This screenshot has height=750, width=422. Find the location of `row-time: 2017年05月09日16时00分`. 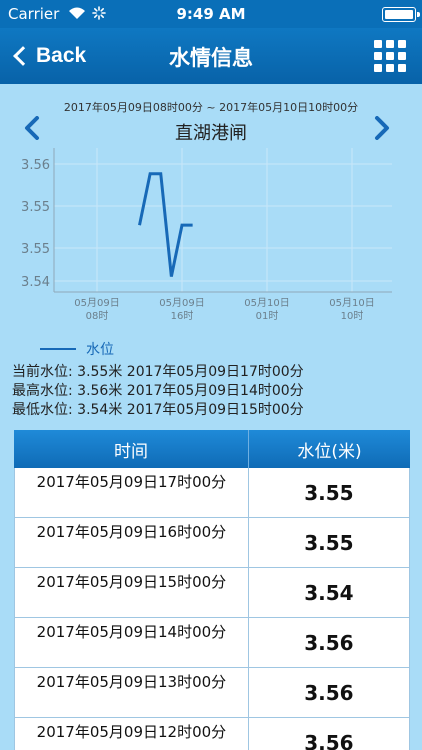

row-time: 2017年05月09日16时00分 is located at coordinates (132, 542).